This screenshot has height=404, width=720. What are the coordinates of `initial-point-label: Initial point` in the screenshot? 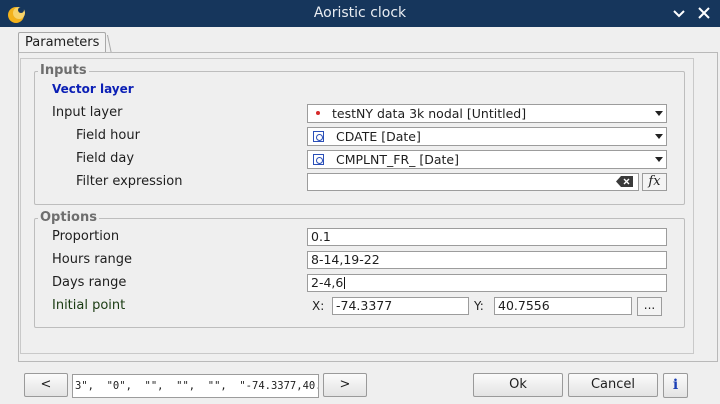 It's located at (89, 305).